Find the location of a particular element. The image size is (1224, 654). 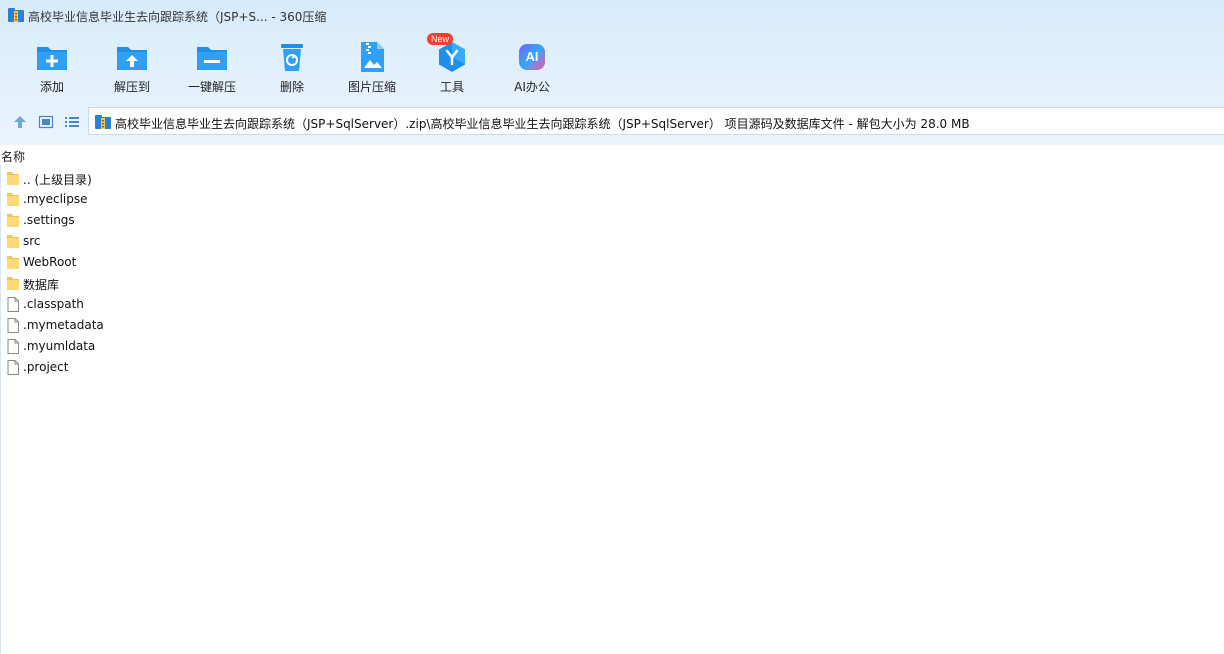

list-item-settings: .settings is located at coordinates (612, 220).